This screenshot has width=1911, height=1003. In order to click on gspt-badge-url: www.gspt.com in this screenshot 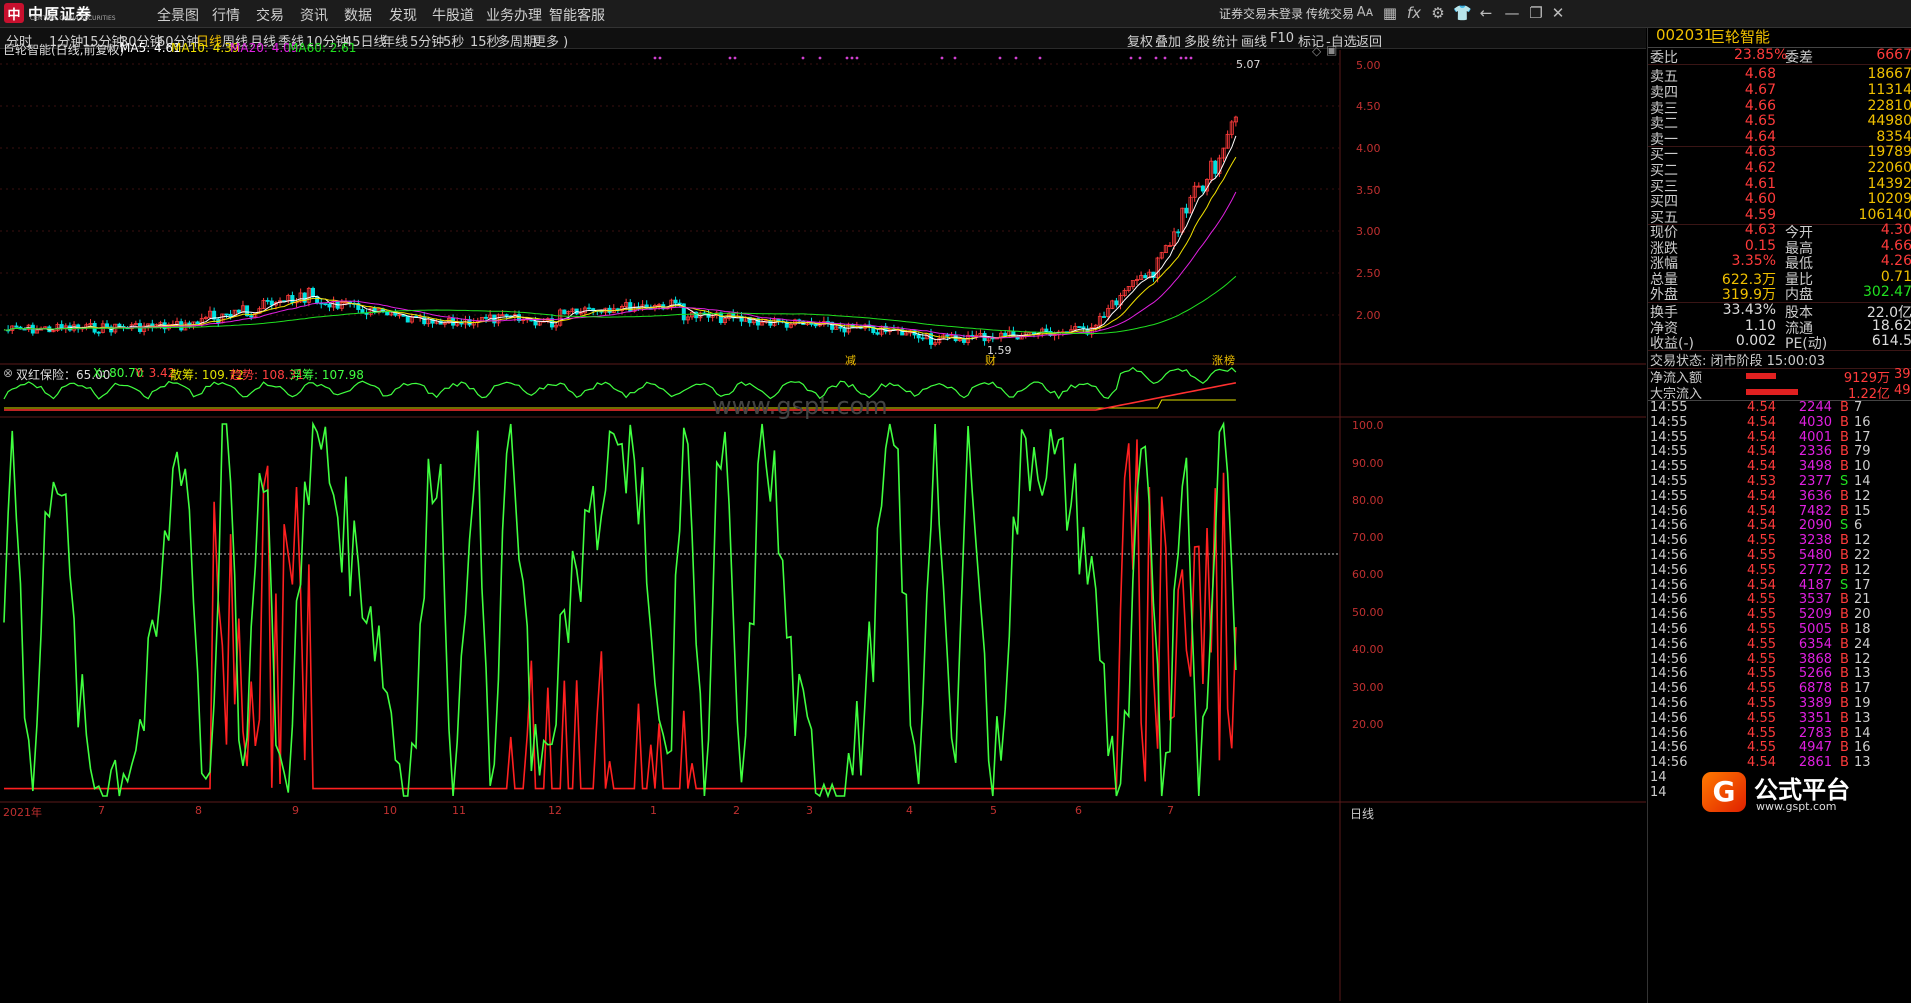, I will do `click(1796, 806)`.